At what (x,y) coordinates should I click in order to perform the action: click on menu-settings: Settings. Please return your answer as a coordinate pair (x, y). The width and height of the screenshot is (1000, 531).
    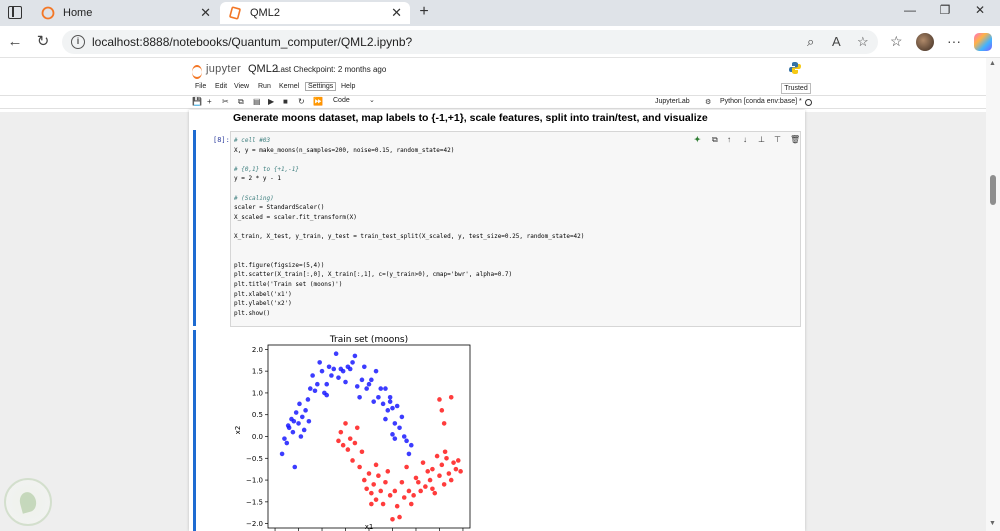
    Looking at the image, I should click on (321, 86).